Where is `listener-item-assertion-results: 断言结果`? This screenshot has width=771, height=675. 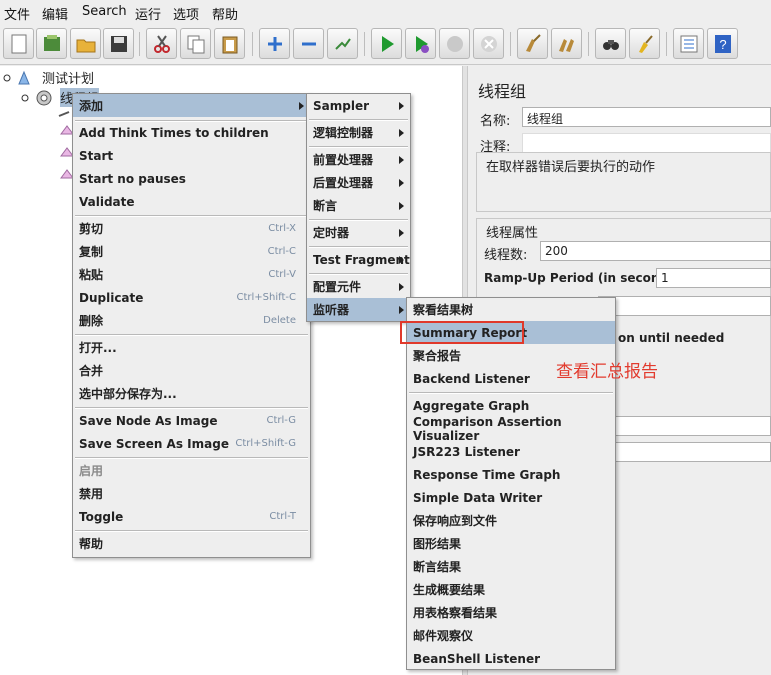 listener-item-assertion-results: 断言结果 is located at coordinates (511, 566).